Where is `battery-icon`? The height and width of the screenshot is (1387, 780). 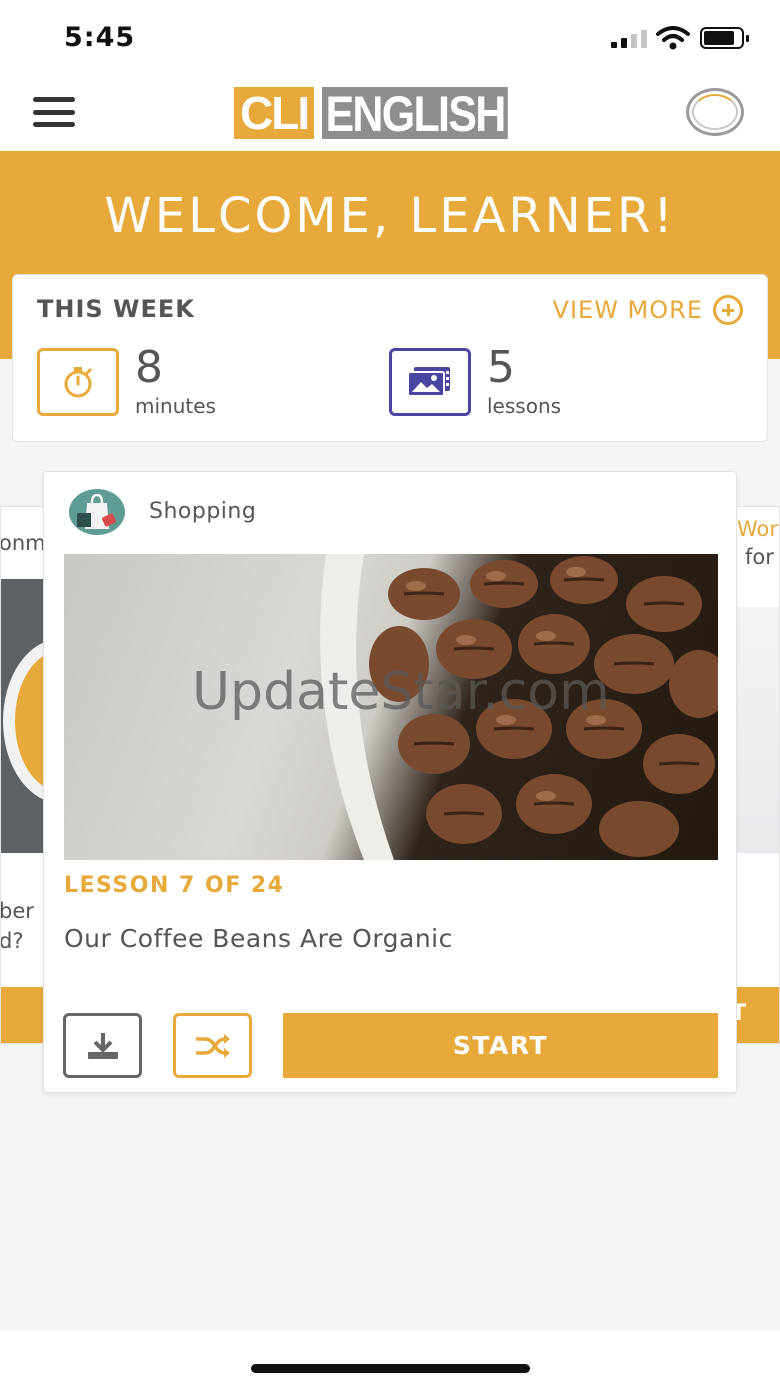
battery-icon is located at coordinates (724, 38).